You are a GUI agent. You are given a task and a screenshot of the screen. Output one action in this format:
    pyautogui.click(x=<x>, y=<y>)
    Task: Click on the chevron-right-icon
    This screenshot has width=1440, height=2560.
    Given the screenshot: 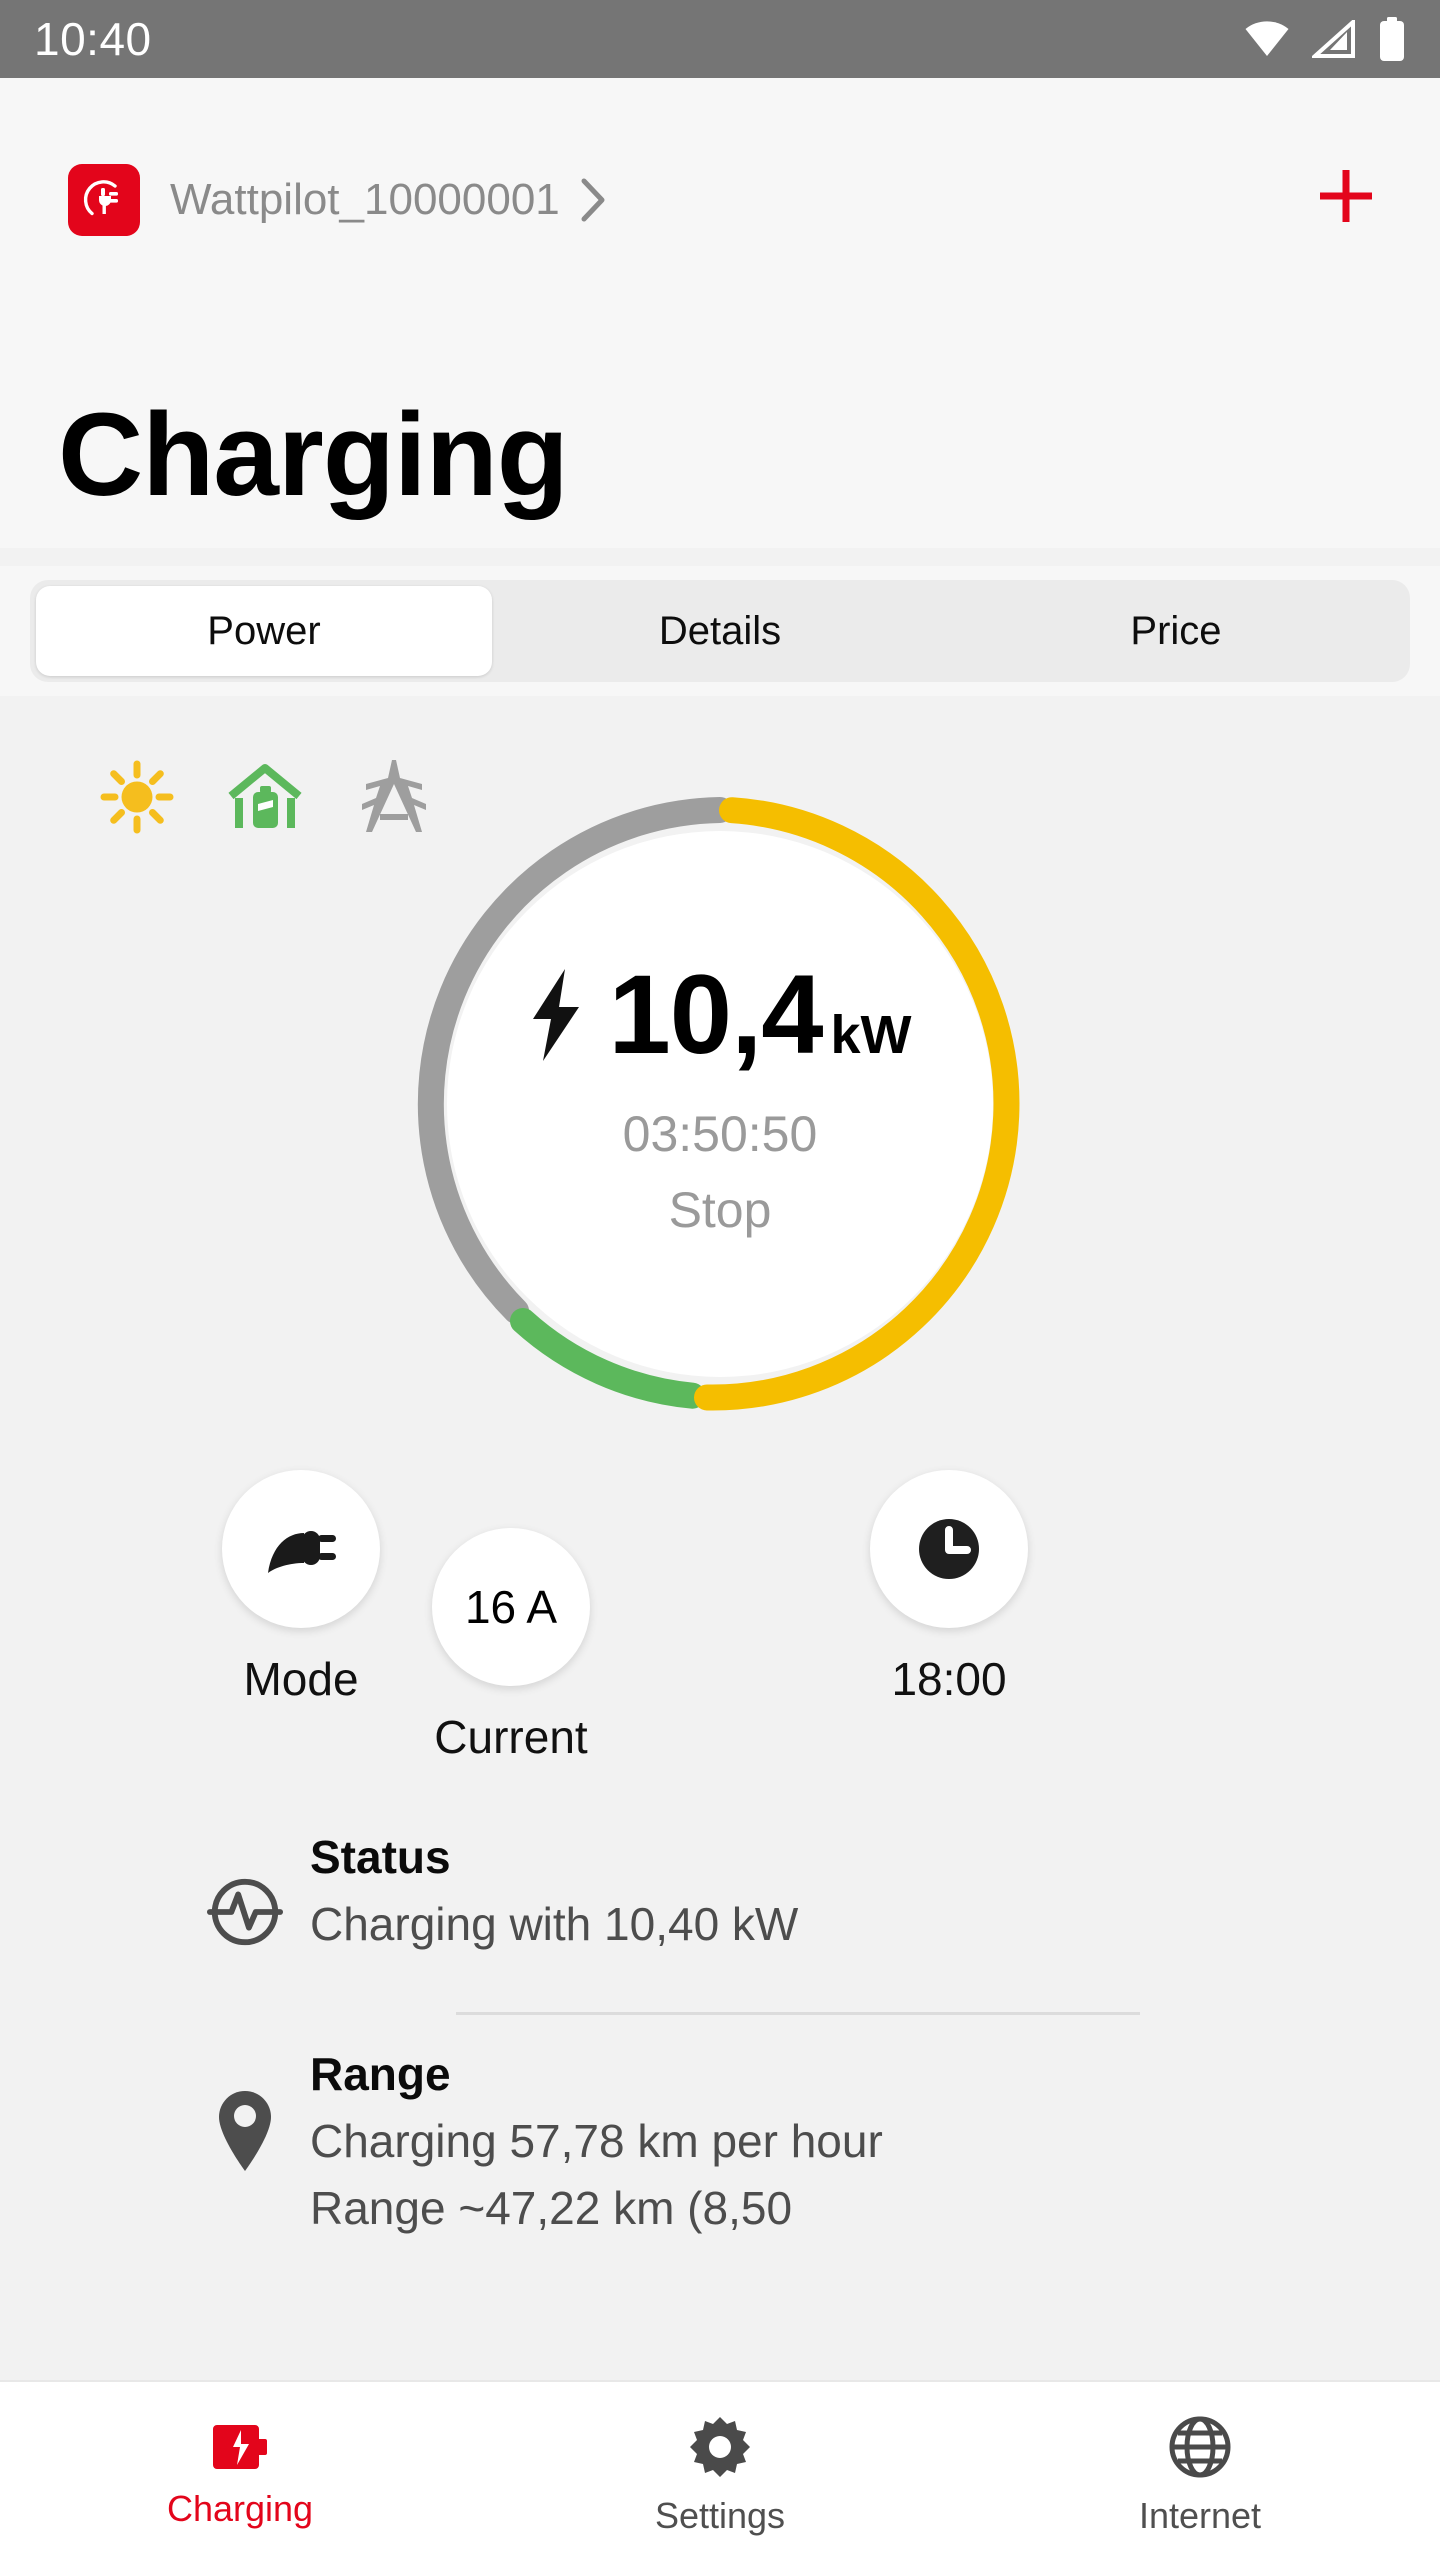 What is the action you would take?
    pyautogui.click(x=593, y=200)
    